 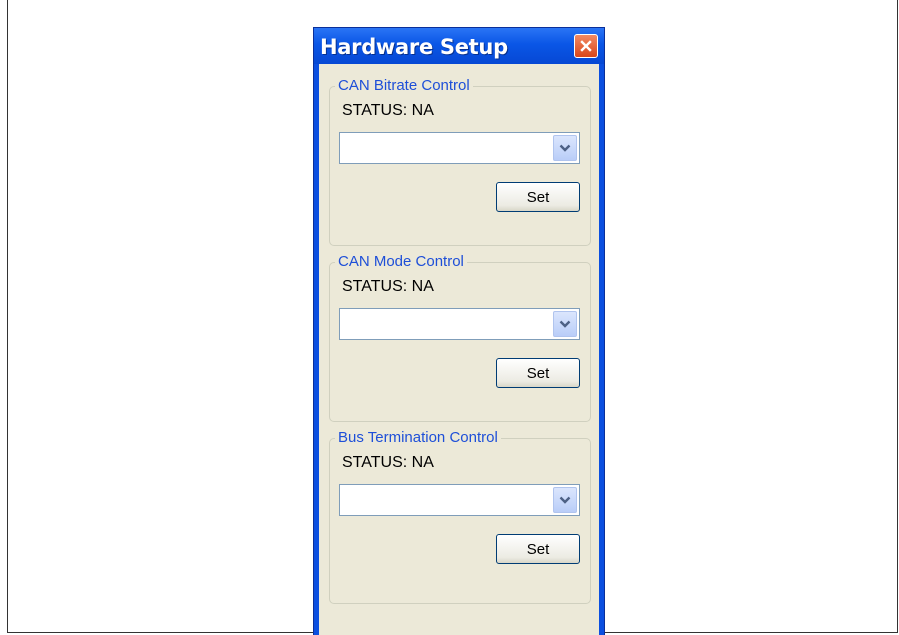 What do you see at coordinates (459, 500) in the screenshot?
I see `bus-termination-select` at bounding box center [459, 500].